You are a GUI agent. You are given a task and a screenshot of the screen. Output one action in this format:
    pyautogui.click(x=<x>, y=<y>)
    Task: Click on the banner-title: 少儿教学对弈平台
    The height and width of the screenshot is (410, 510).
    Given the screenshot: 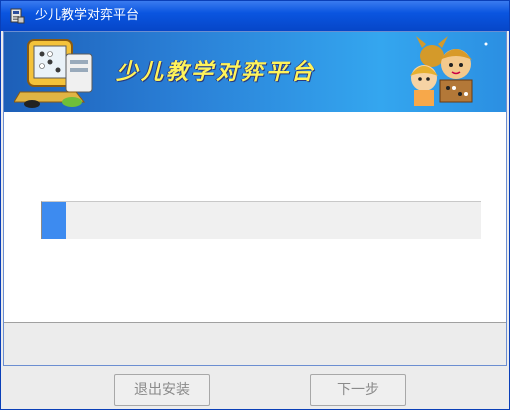 What is the action you would take?
    pyautogui.click(x=216, y=72)
    